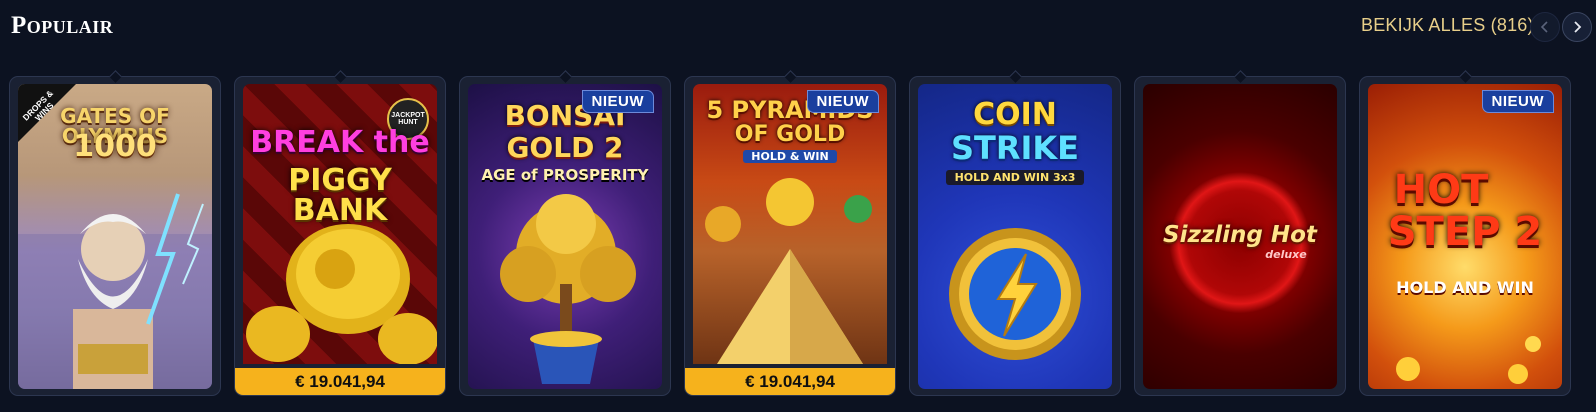 The height and width of the screenshot is (412, 1596). Describe the element at coordinates (1286, 254) in the screenshot. I see `game-art-subtitle: deluxe` at that location.